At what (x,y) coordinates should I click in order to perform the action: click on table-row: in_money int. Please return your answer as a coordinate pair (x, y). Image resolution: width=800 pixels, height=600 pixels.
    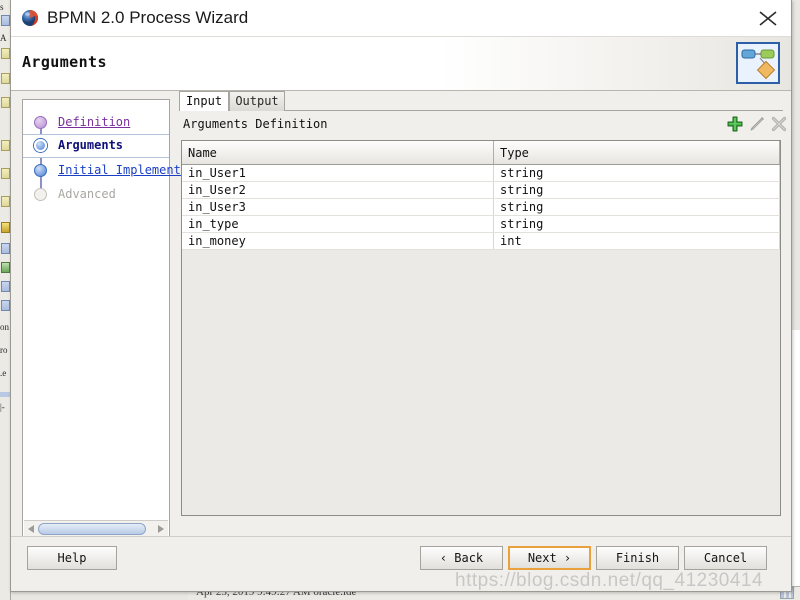
    Looking at the image, I should click on (481, 241).